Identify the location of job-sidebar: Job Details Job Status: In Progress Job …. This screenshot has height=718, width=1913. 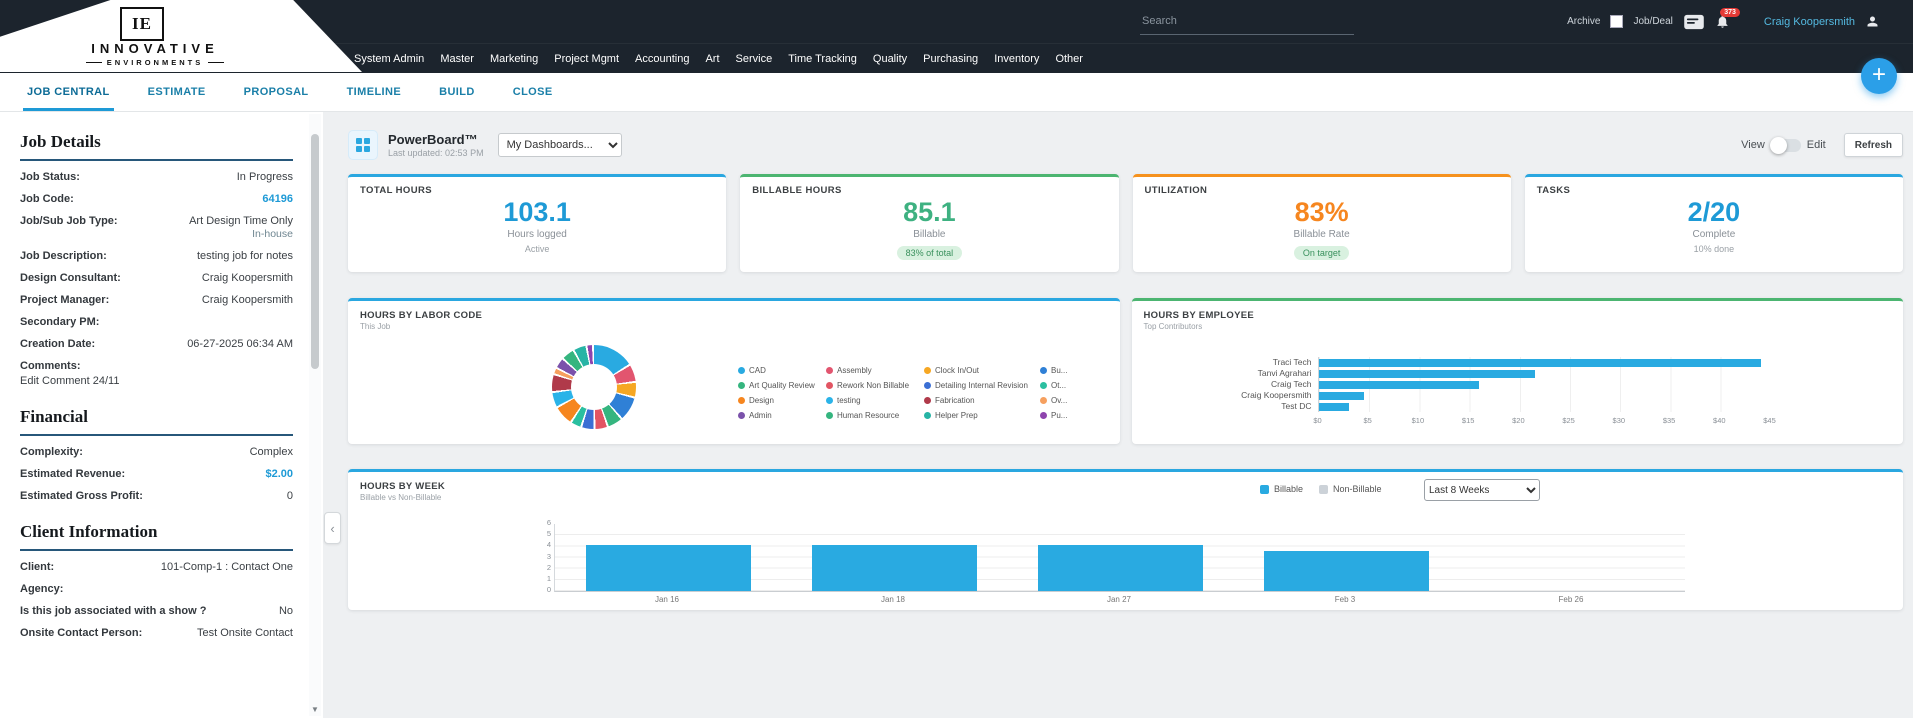
(161, 415).